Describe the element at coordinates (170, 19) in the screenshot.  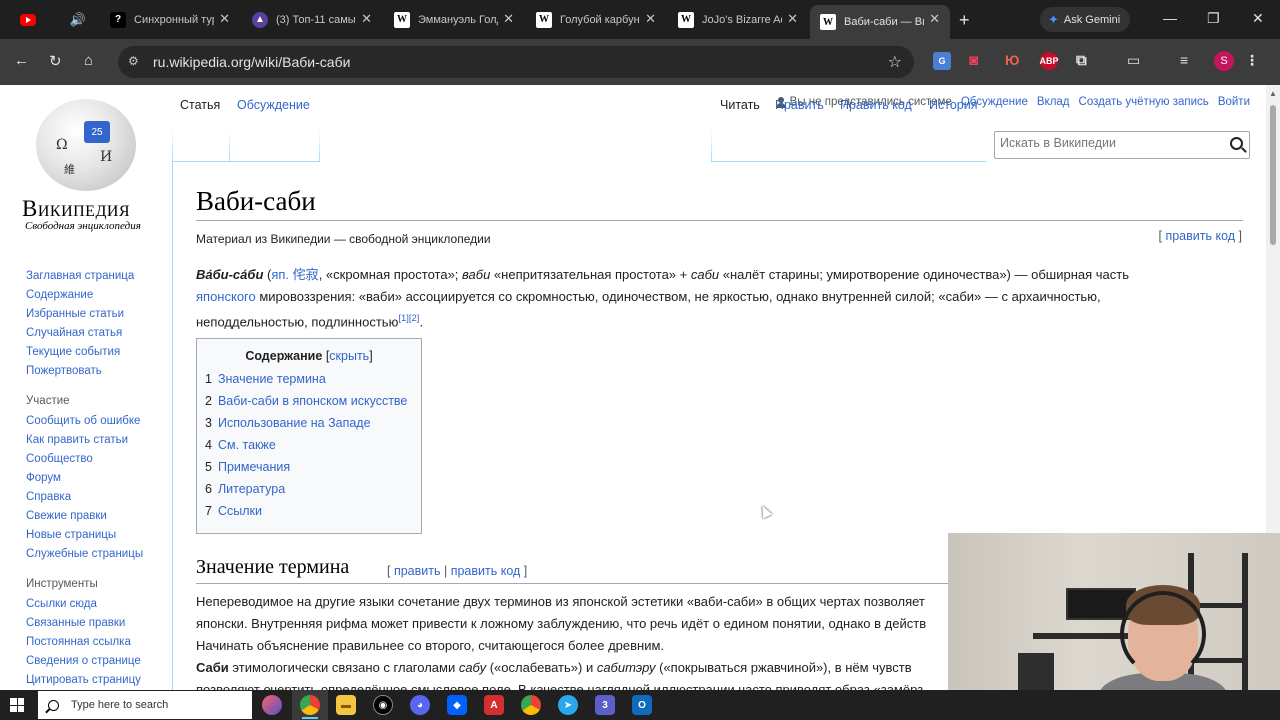
I see `tab-quiz: ? Синхронный турнир ✕` at that location.